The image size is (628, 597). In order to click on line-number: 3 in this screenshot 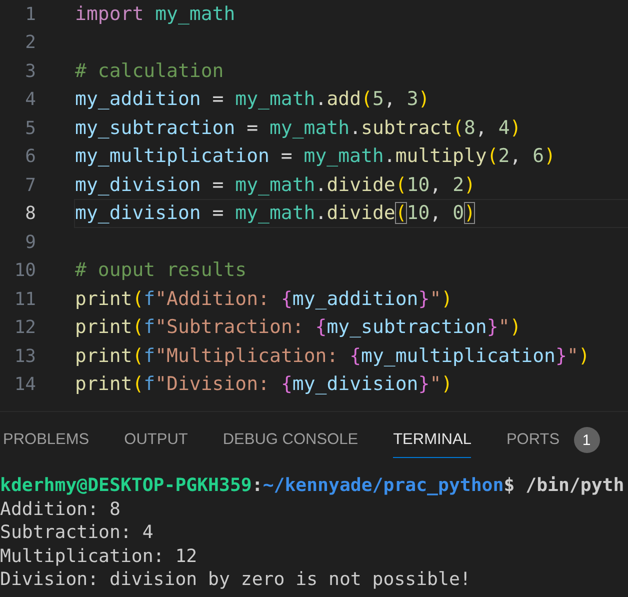, I will do `click(30, 71)`.